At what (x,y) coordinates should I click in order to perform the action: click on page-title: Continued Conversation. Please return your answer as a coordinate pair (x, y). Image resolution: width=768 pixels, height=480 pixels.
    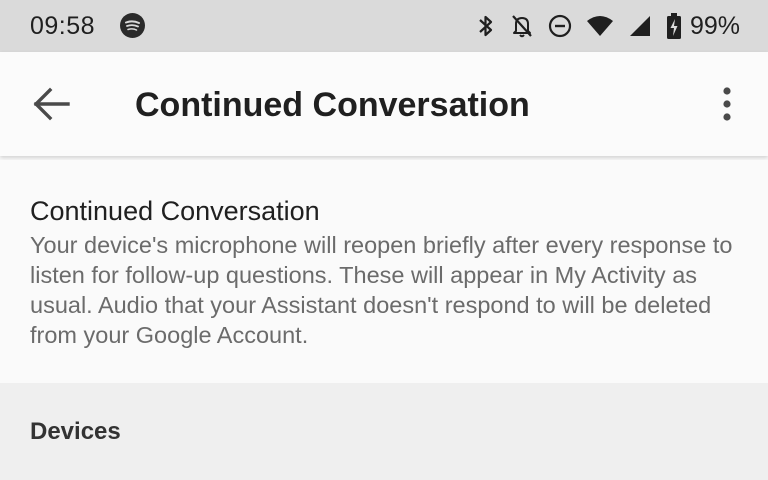
    Looking at the image, I should click on (332, 105).